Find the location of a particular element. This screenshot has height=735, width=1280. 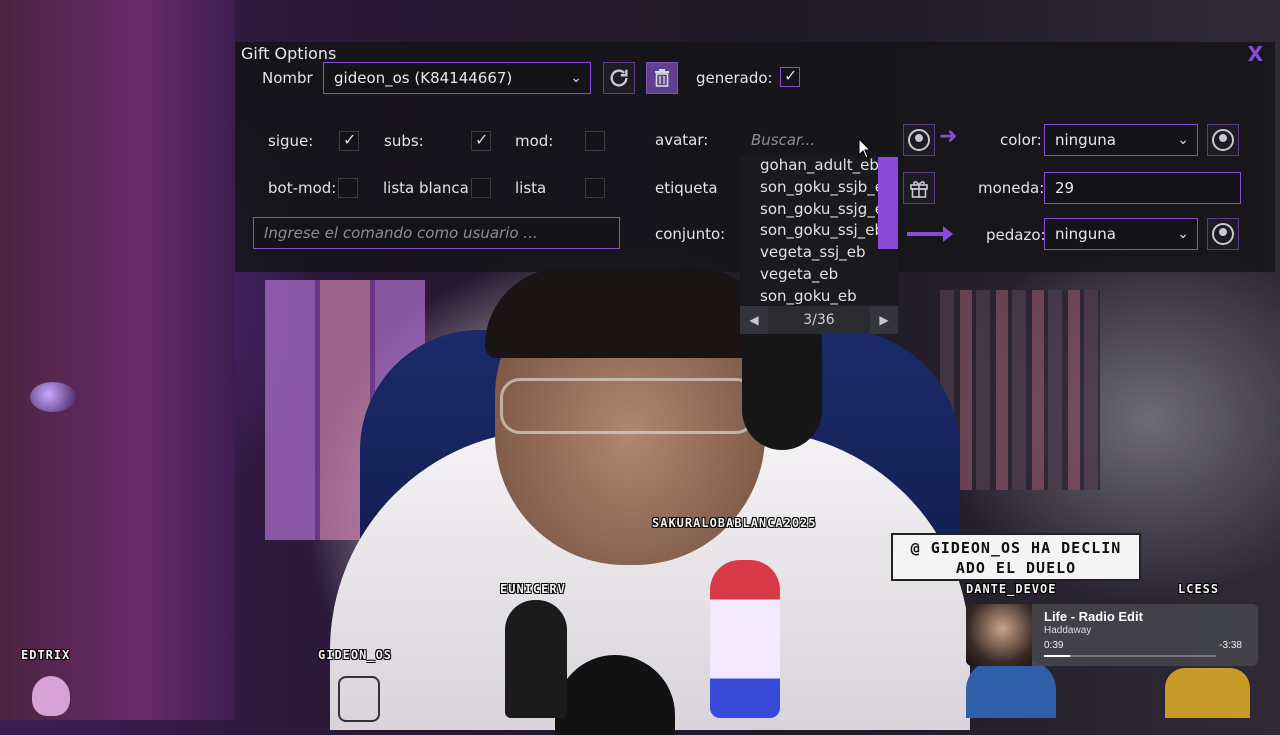

avatar-apply-button is located at coordinates (919, 140).